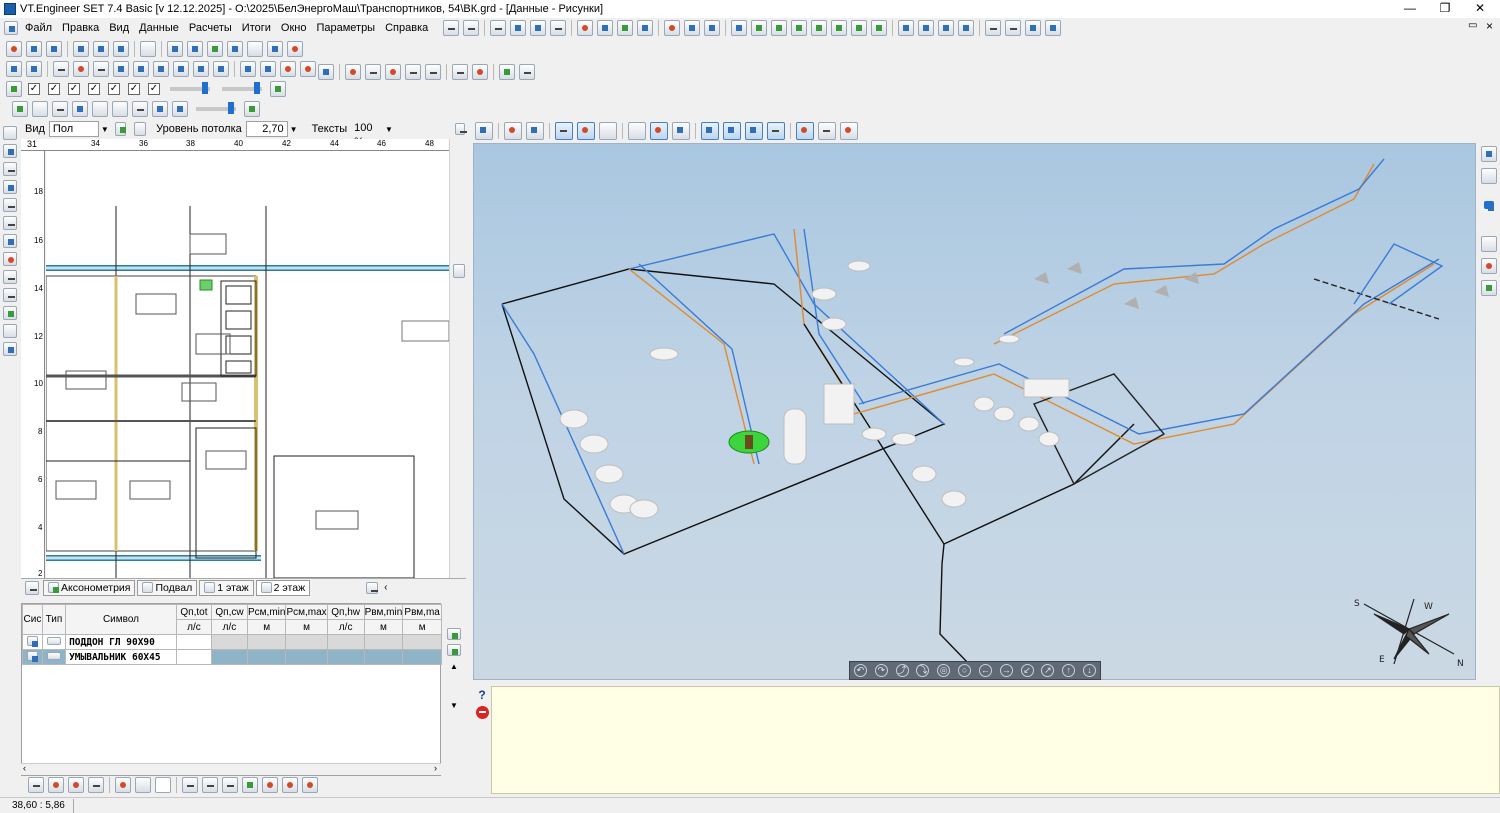  I want to click on spec-icon, so click(480, 72).